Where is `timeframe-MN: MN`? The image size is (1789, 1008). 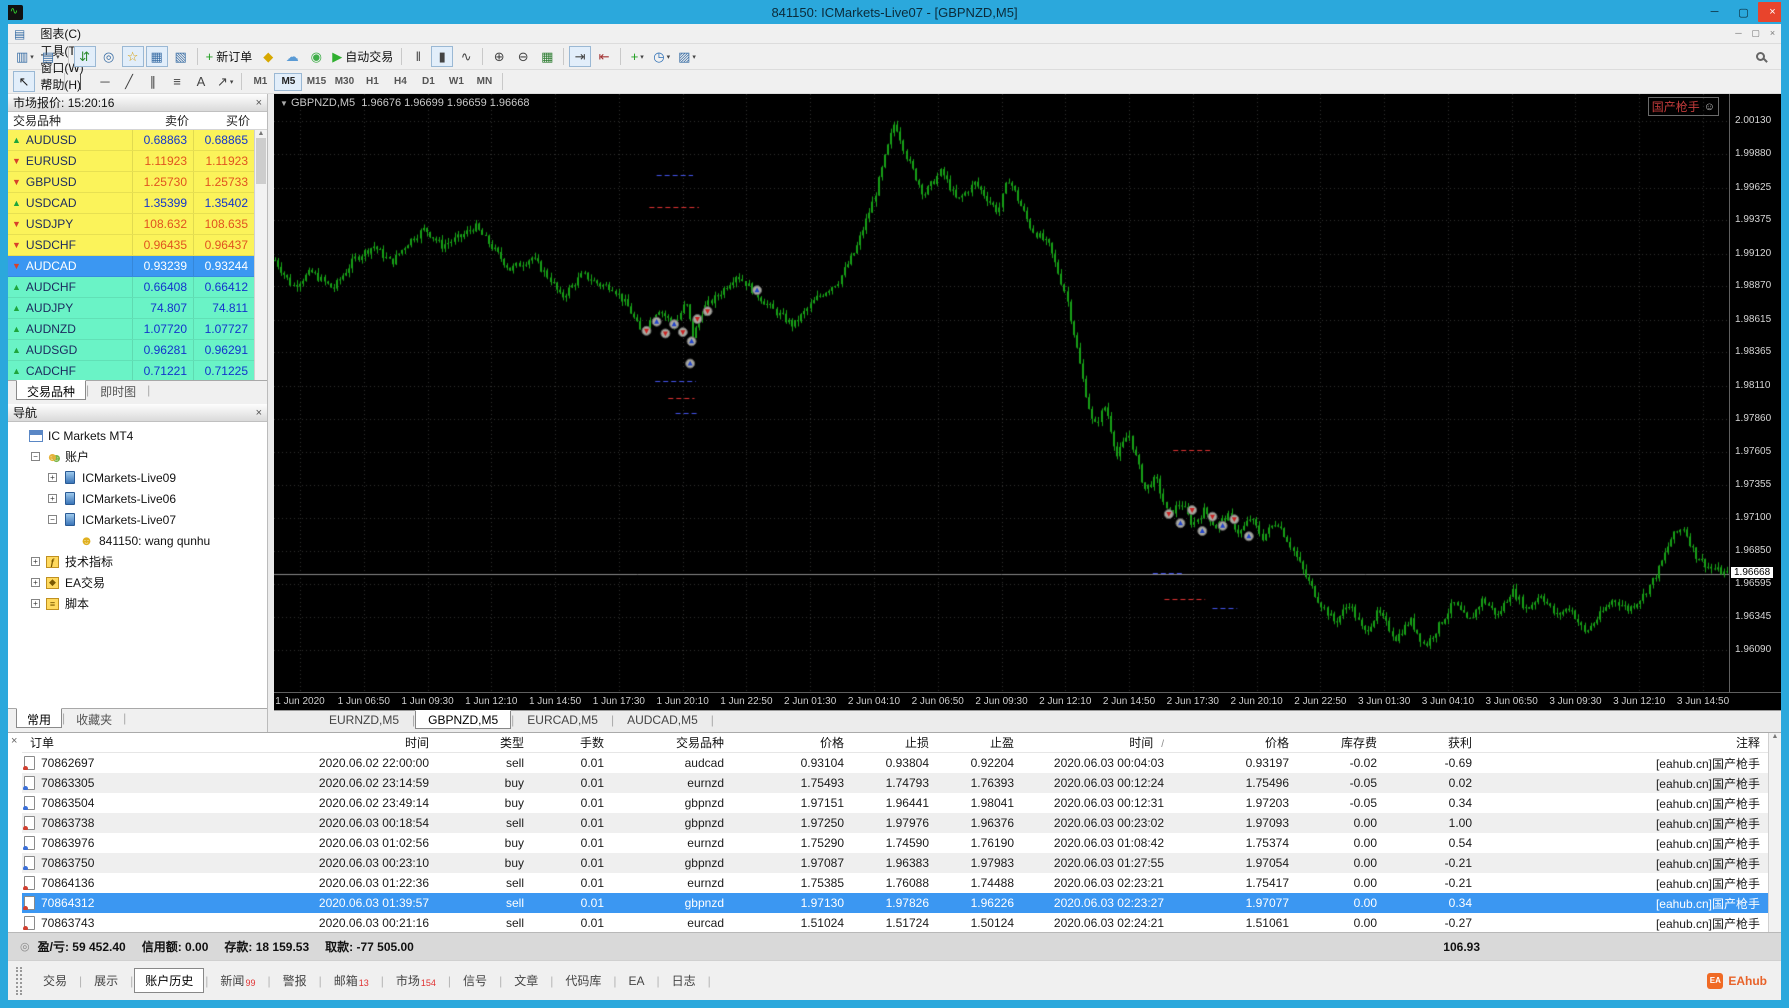 timeframe-MN: MN is located at coordinates (484, 82).